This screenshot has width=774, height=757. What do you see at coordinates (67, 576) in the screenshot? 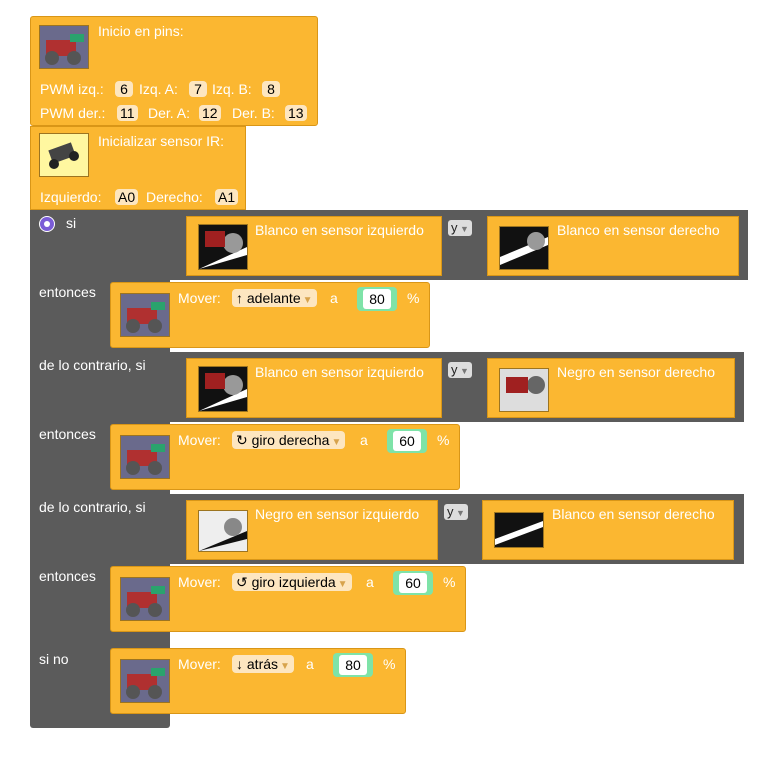
I see `then-label-3: entonces` at bounding box center [67, 576].